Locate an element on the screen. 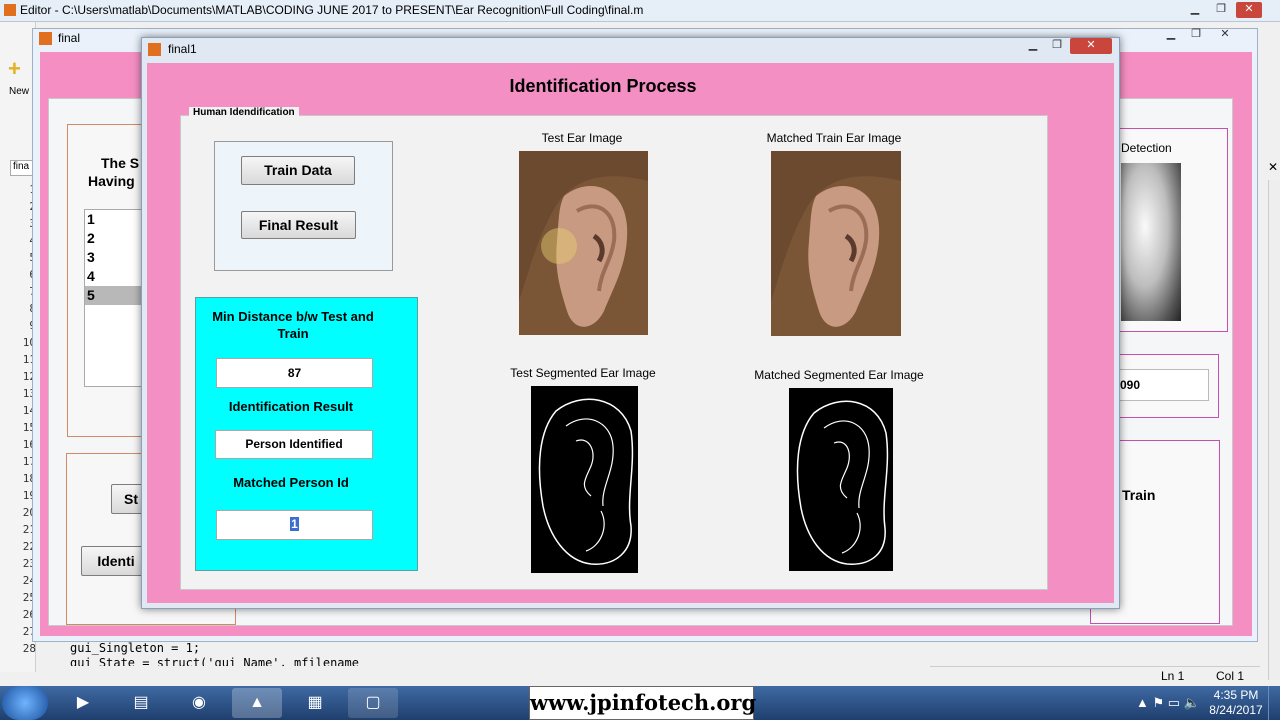  min-distance-field: 87 is located at coordinates (294, 373).